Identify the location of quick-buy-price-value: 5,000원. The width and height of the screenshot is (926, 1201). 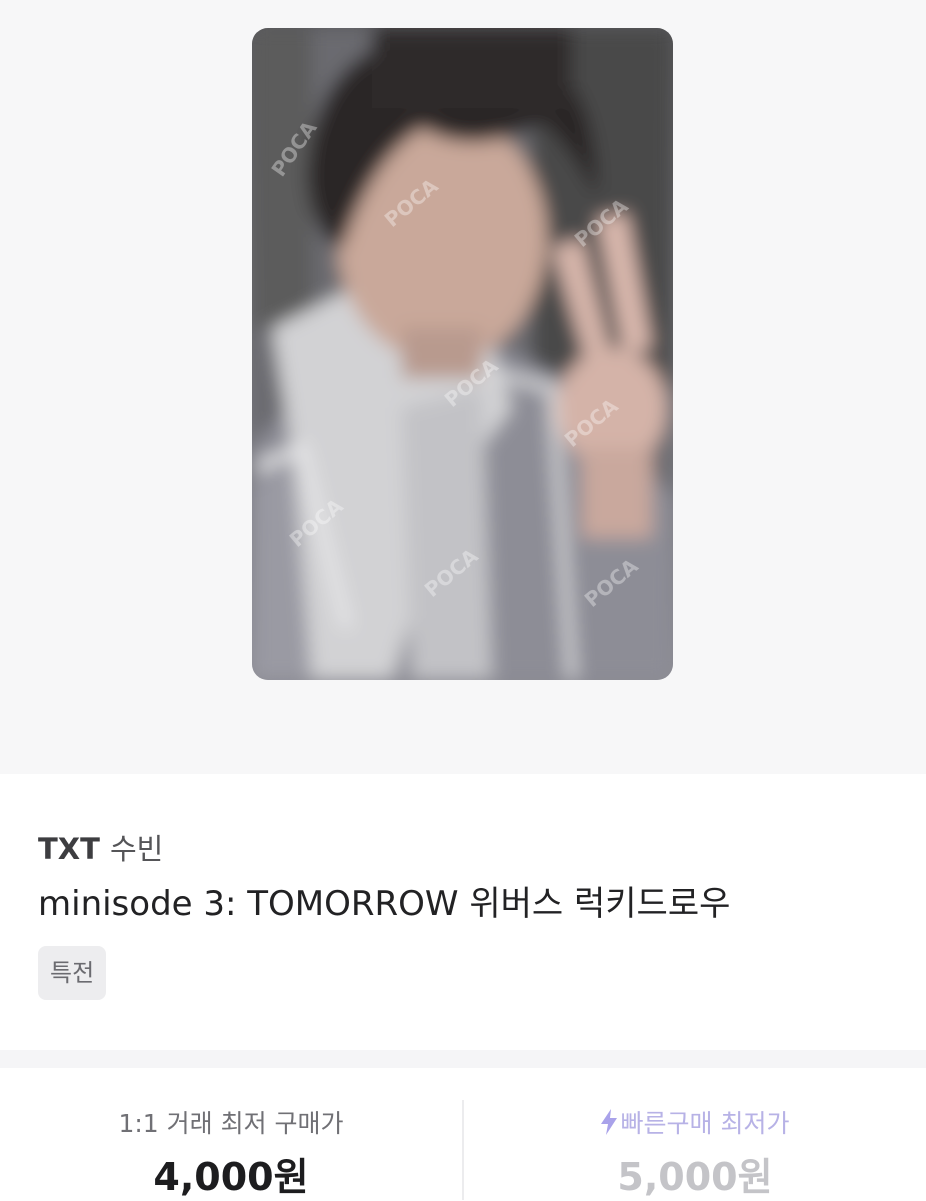
(695, 1177).